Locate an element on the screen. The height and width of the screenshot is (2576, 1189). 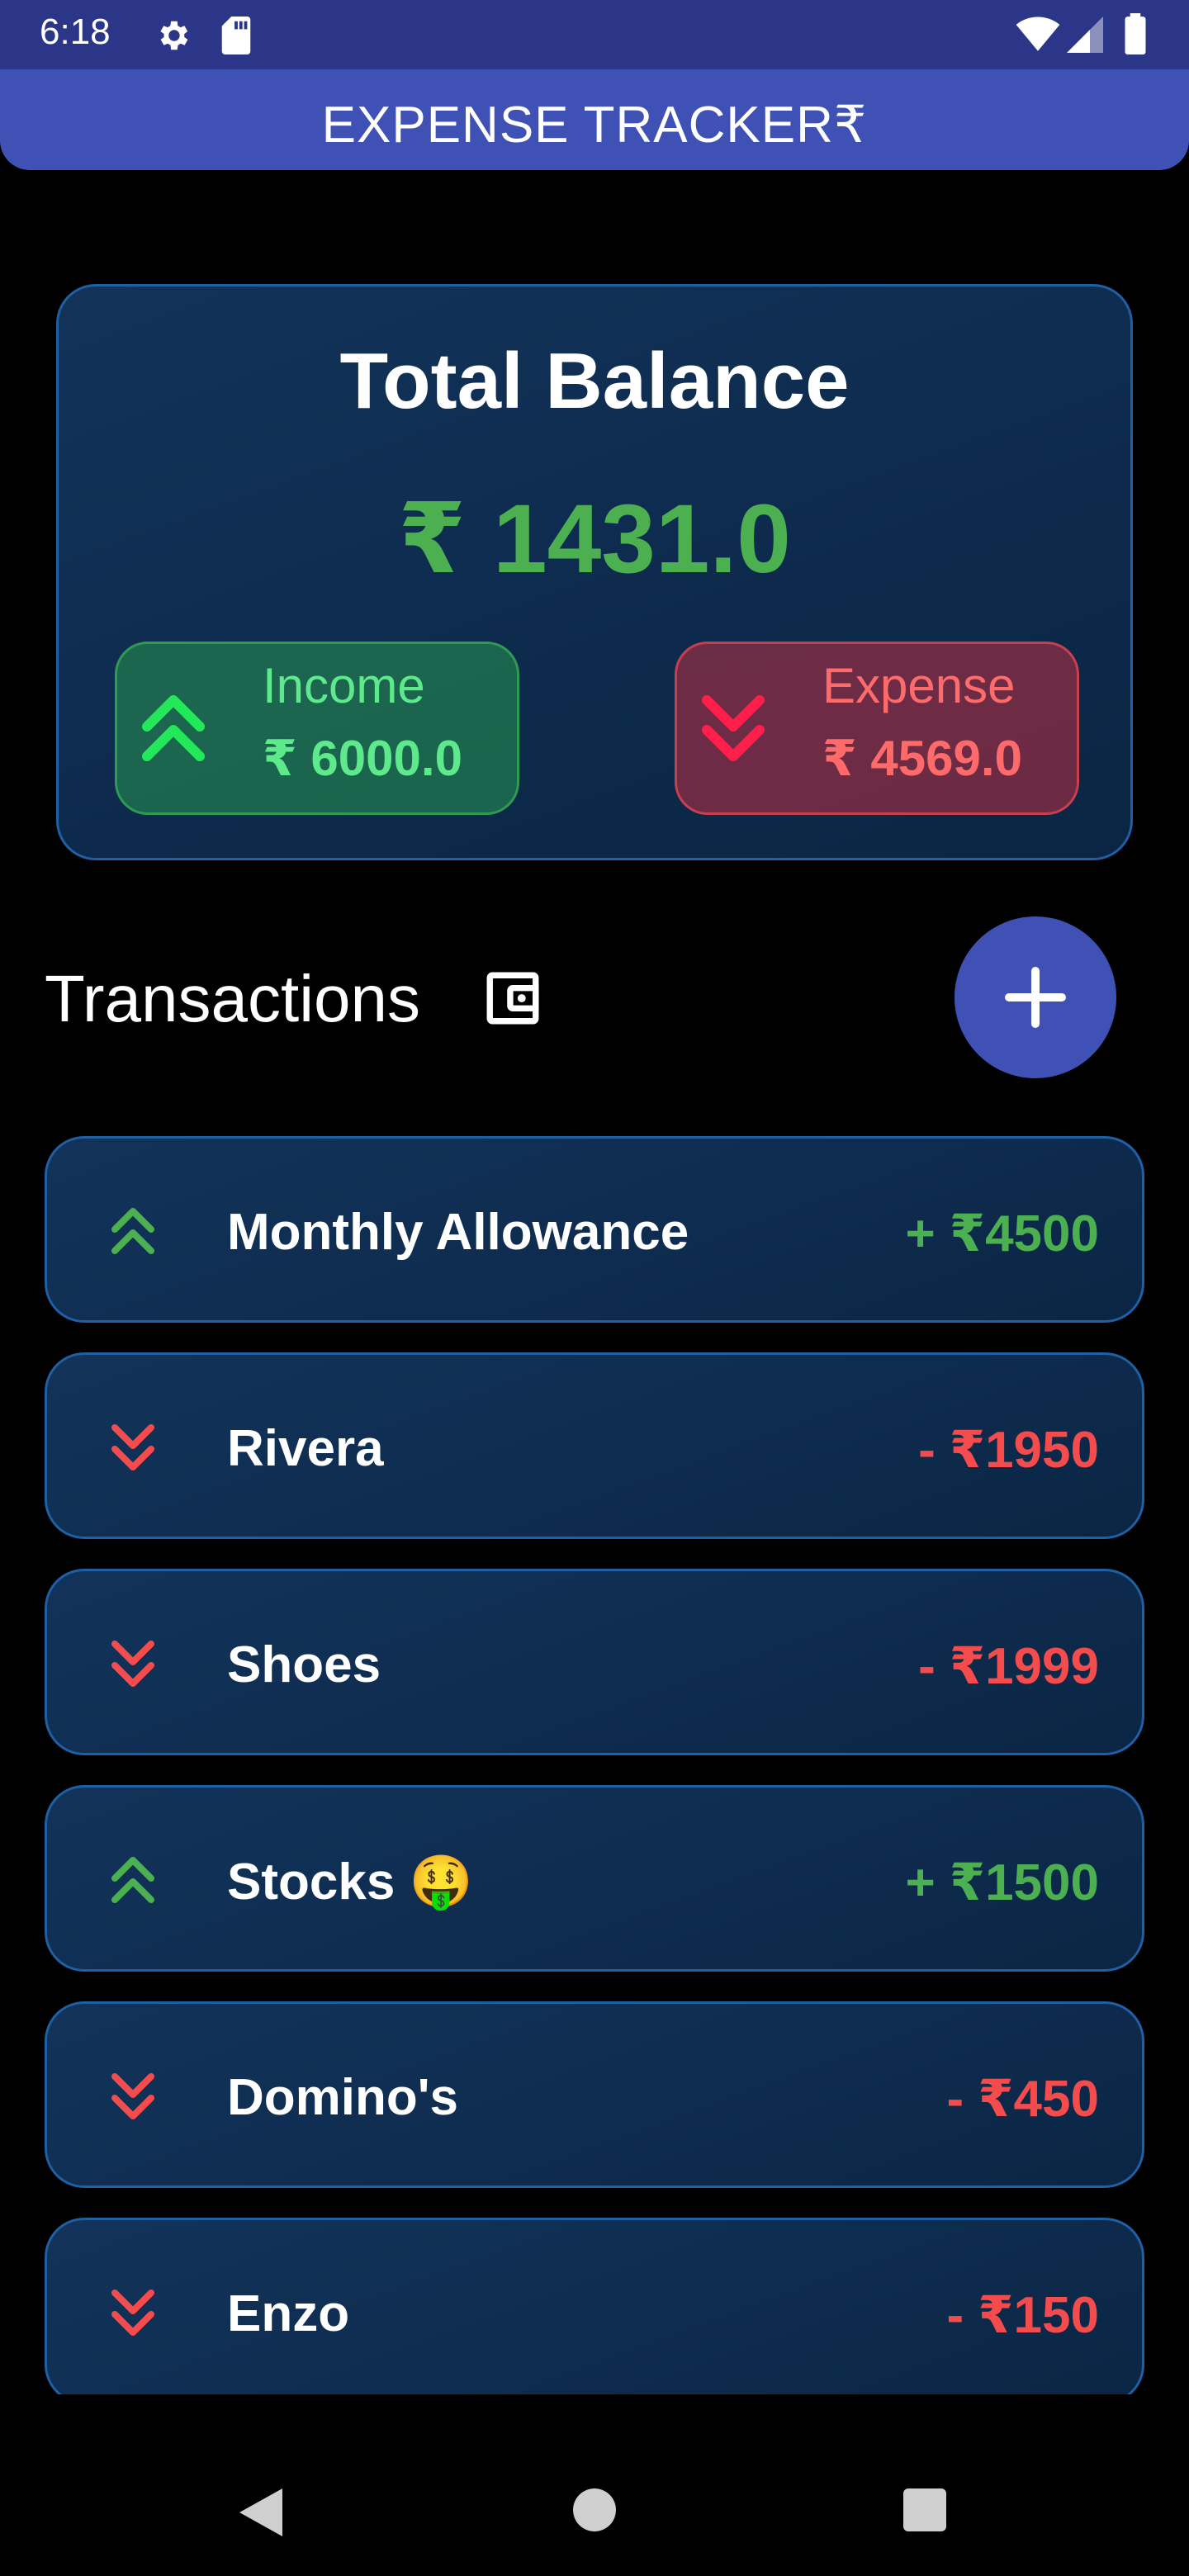
transactions-title: Transactions is located at coordinates (232, 998).